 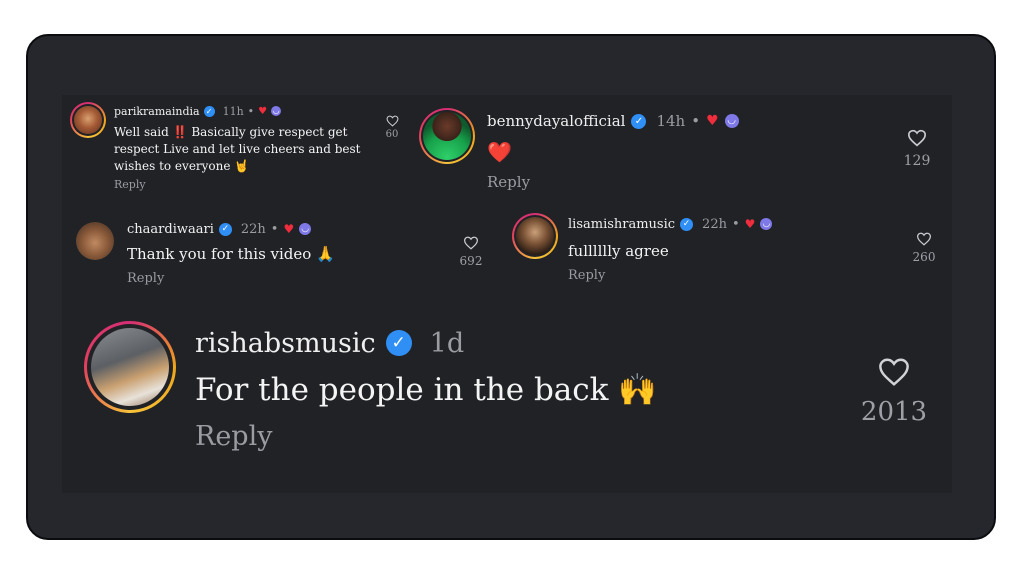 What do you see at coordinates (924, 257) in the screenshot?
I see `like-count: 260` at bounding box center [924, 257].